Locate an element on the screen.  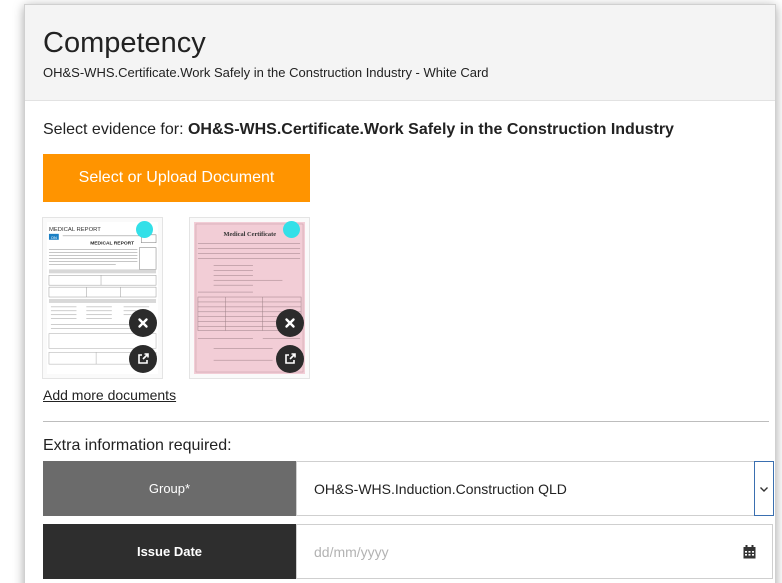
extra-info-heading: Extra information required: is located at coordinates (137, 445).